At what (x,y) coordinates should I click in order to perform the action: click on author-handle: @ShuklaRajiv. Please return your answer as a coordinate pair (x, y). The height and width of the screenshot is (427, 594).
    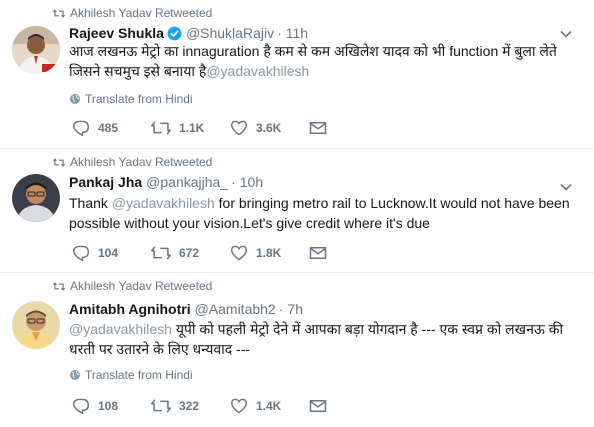
    Looking at the image, I should click on (230, 33).